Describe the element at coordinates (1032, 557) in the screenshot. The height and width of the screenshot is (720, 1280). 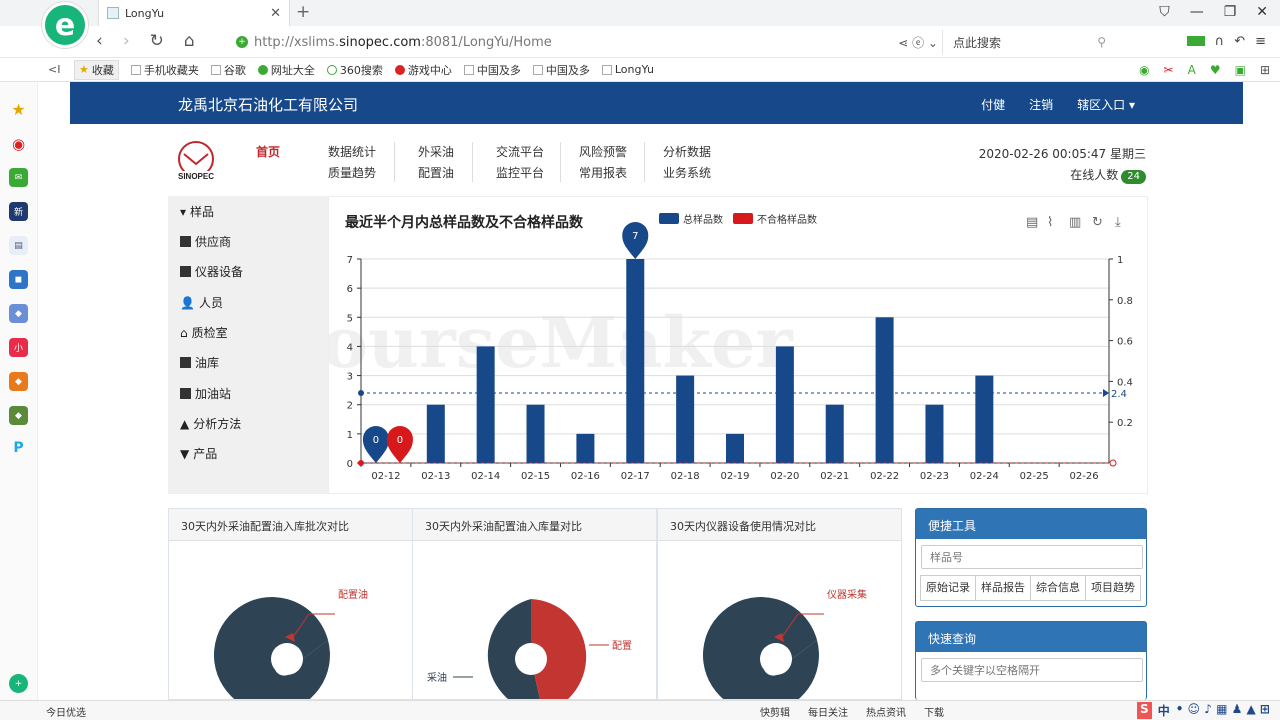
I see `sample-number-input` at that location.